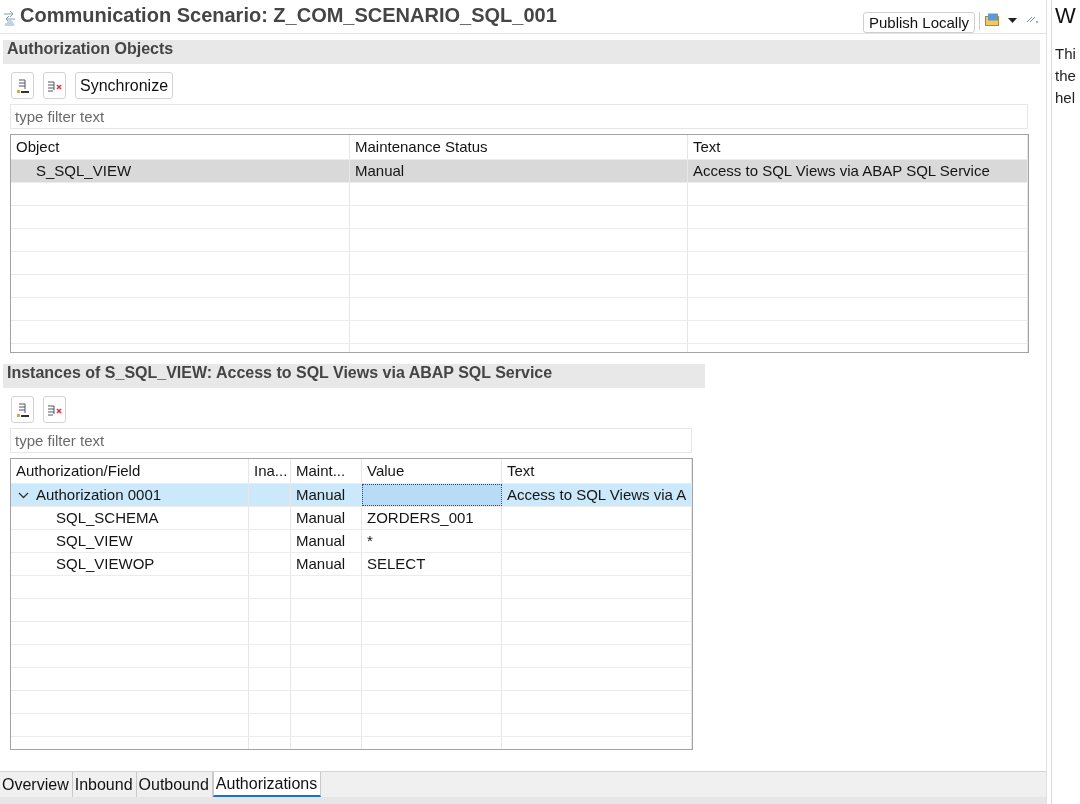  I want to click on table-row: S_SQL_VIEW Manual Access to SQL Views via ABAP SQL Service, so click(519, 171).